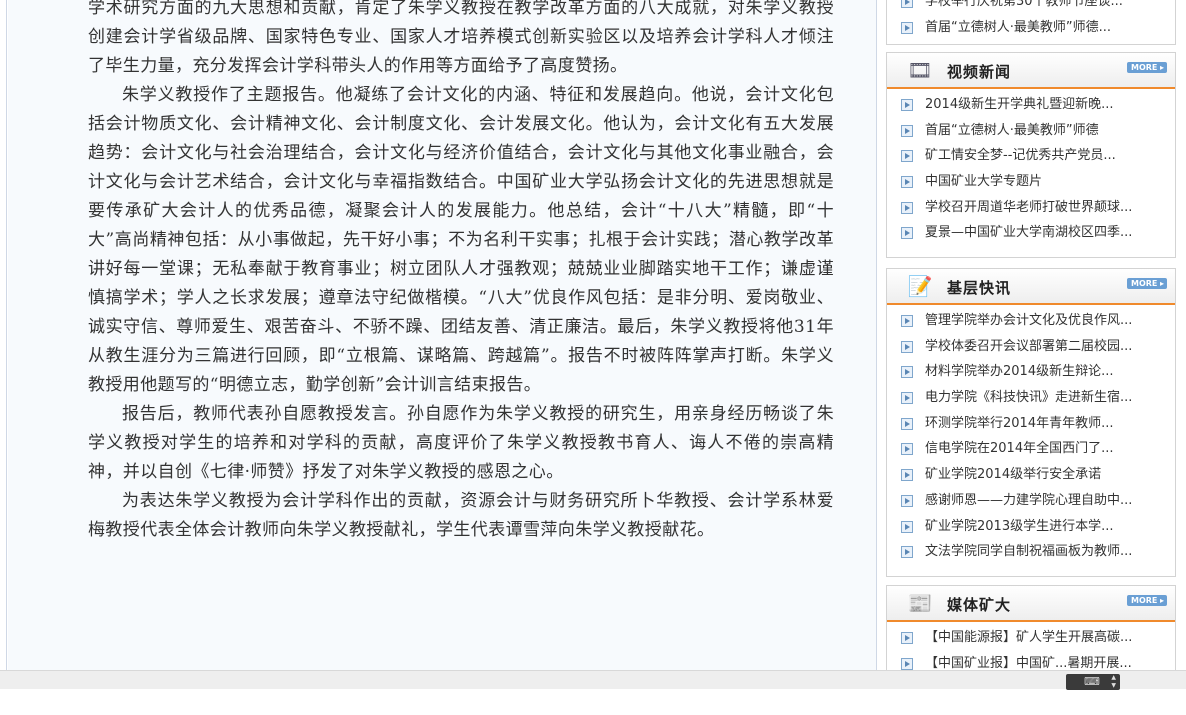 The image size is (1186, 715). Describe the element at coordinates (979, 605) in the screenshot. I see `media-news-title: 媒体矿大` at that location.